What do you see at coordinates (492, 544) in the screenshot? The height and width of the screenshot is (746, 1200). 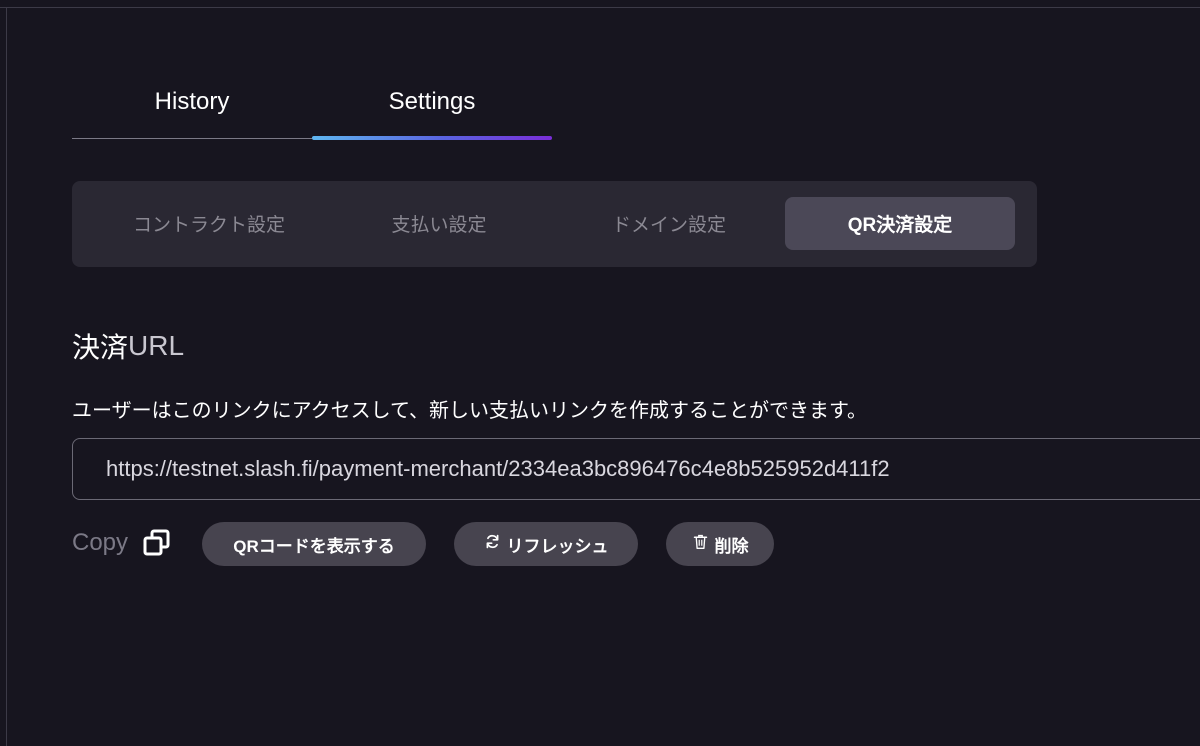 I see `refresh-icon` at bounding box center [492, 544].